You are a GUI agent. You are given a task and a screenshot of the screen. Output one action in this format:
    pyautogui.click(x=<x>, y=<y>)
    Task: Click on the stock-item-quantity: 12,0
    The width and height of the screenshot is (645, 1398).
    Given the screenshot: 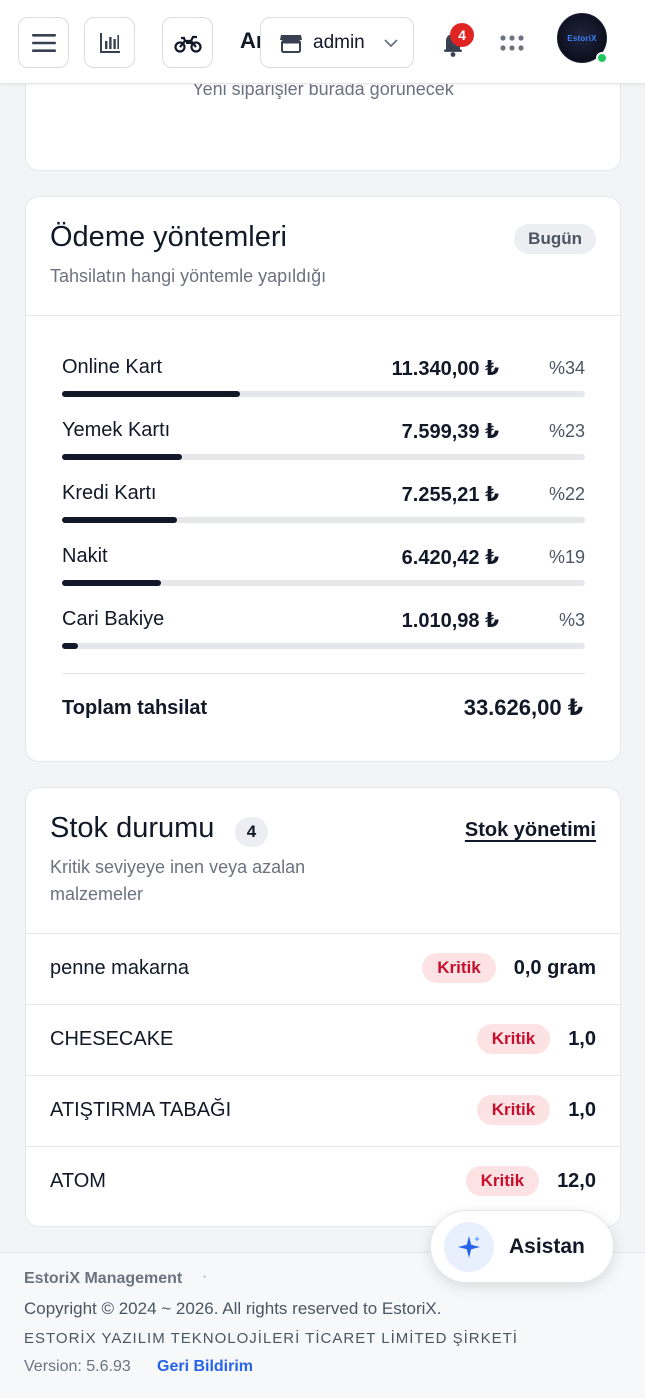 What is the action you would take?
    pyautogui.click(x=576, y=1180)
    